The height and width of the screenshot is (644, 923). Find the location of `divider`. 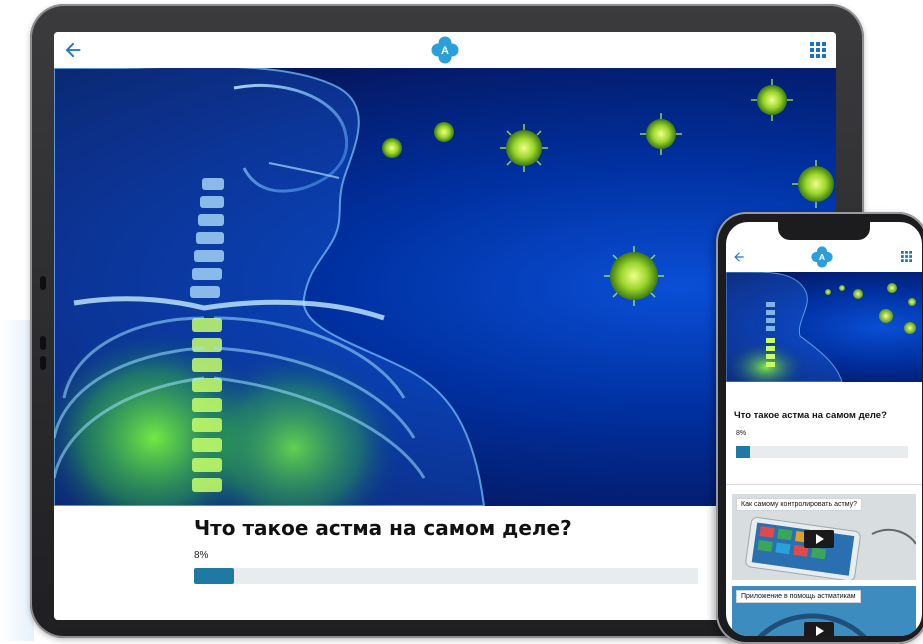

divider is located at coordinates (824, 484).